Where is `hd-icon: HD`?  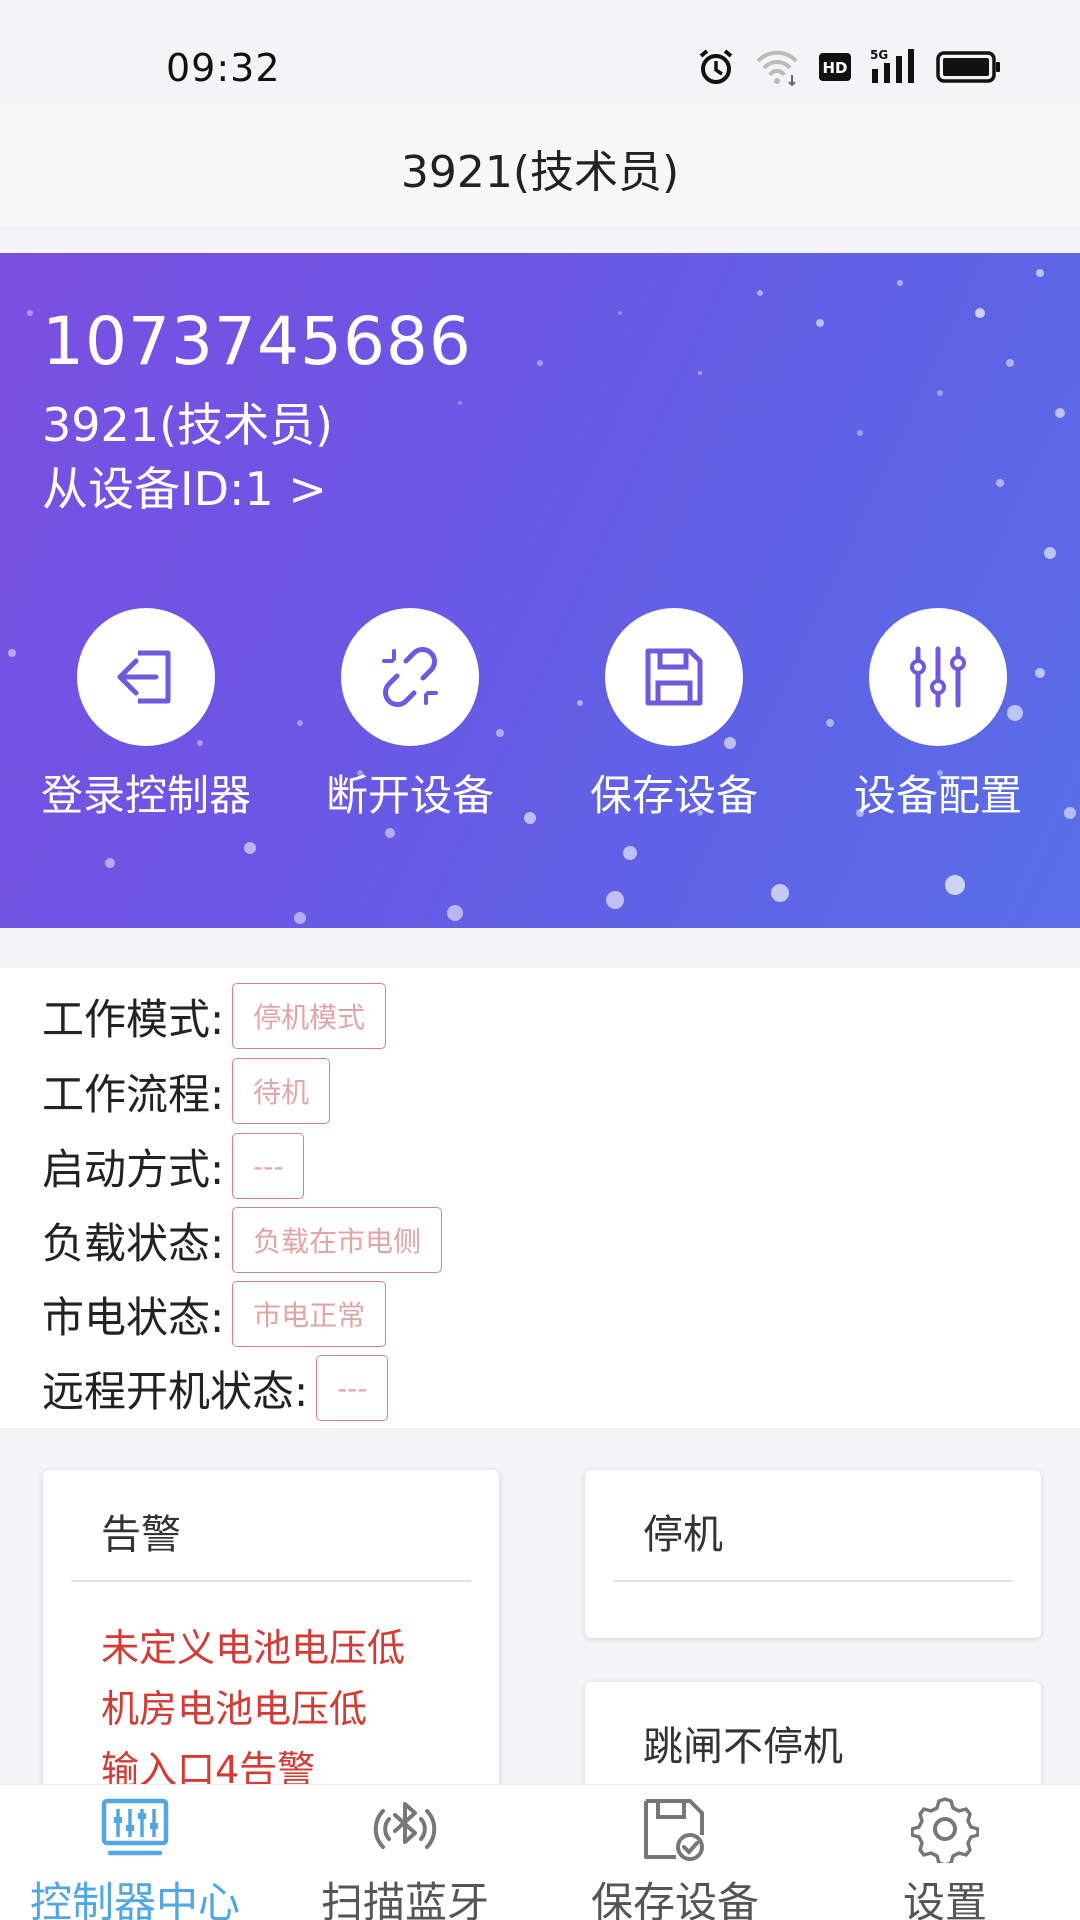
hd-icon: HD is located at coordinates (835, 67).